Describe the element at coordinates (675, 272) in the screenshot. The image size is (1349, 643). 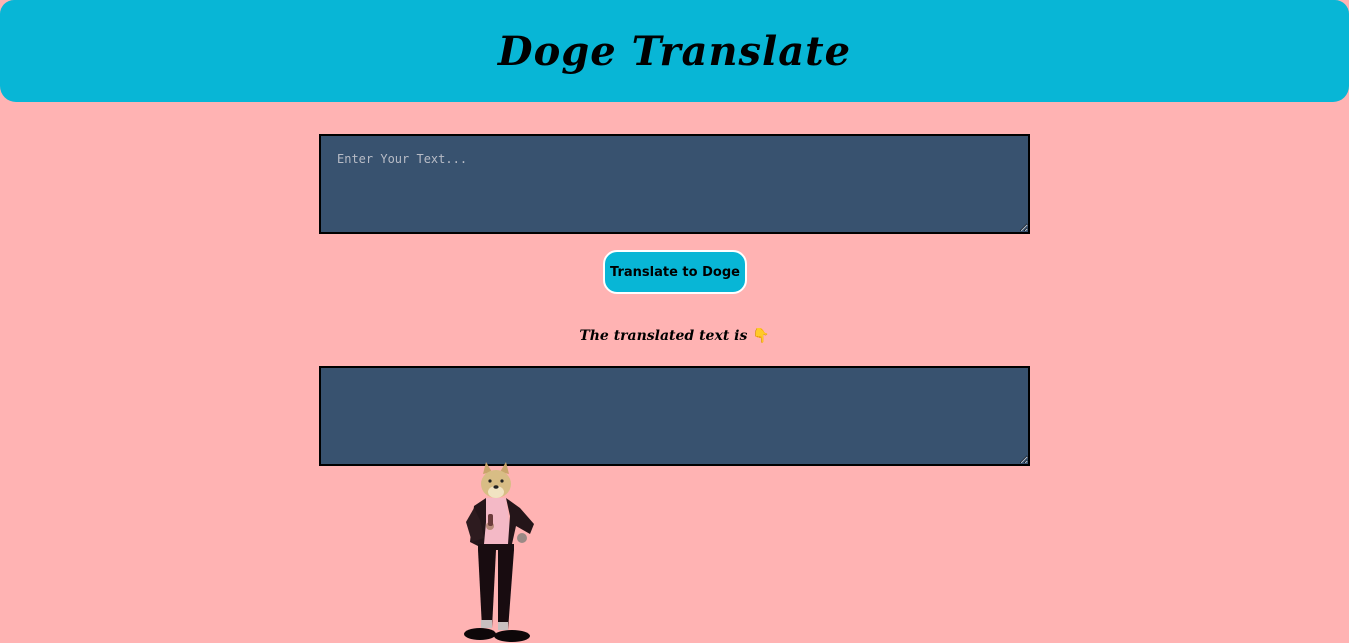
I see `translate-button: Translate to Doge` at that location.